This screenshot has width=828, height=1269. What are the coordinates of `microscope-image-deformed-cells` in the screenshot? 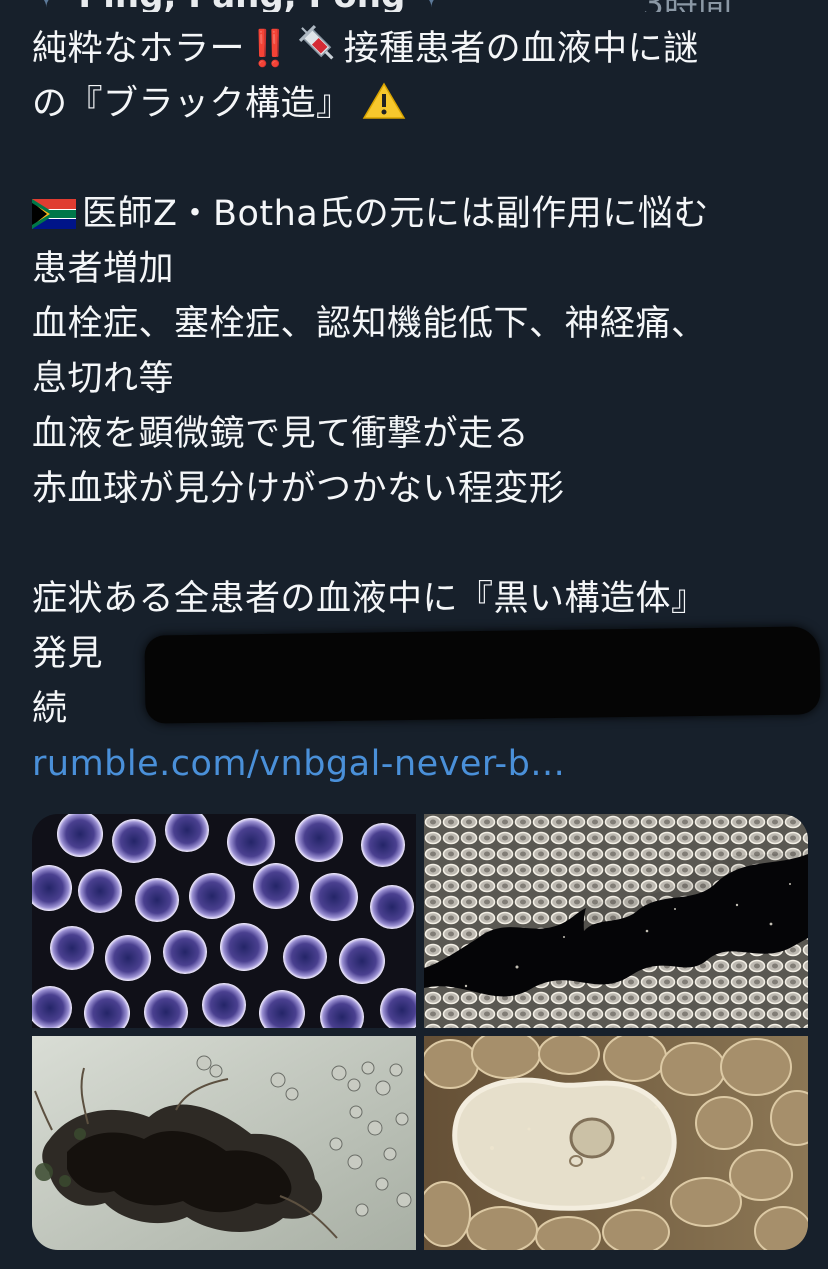 It's located at (616, 1143).